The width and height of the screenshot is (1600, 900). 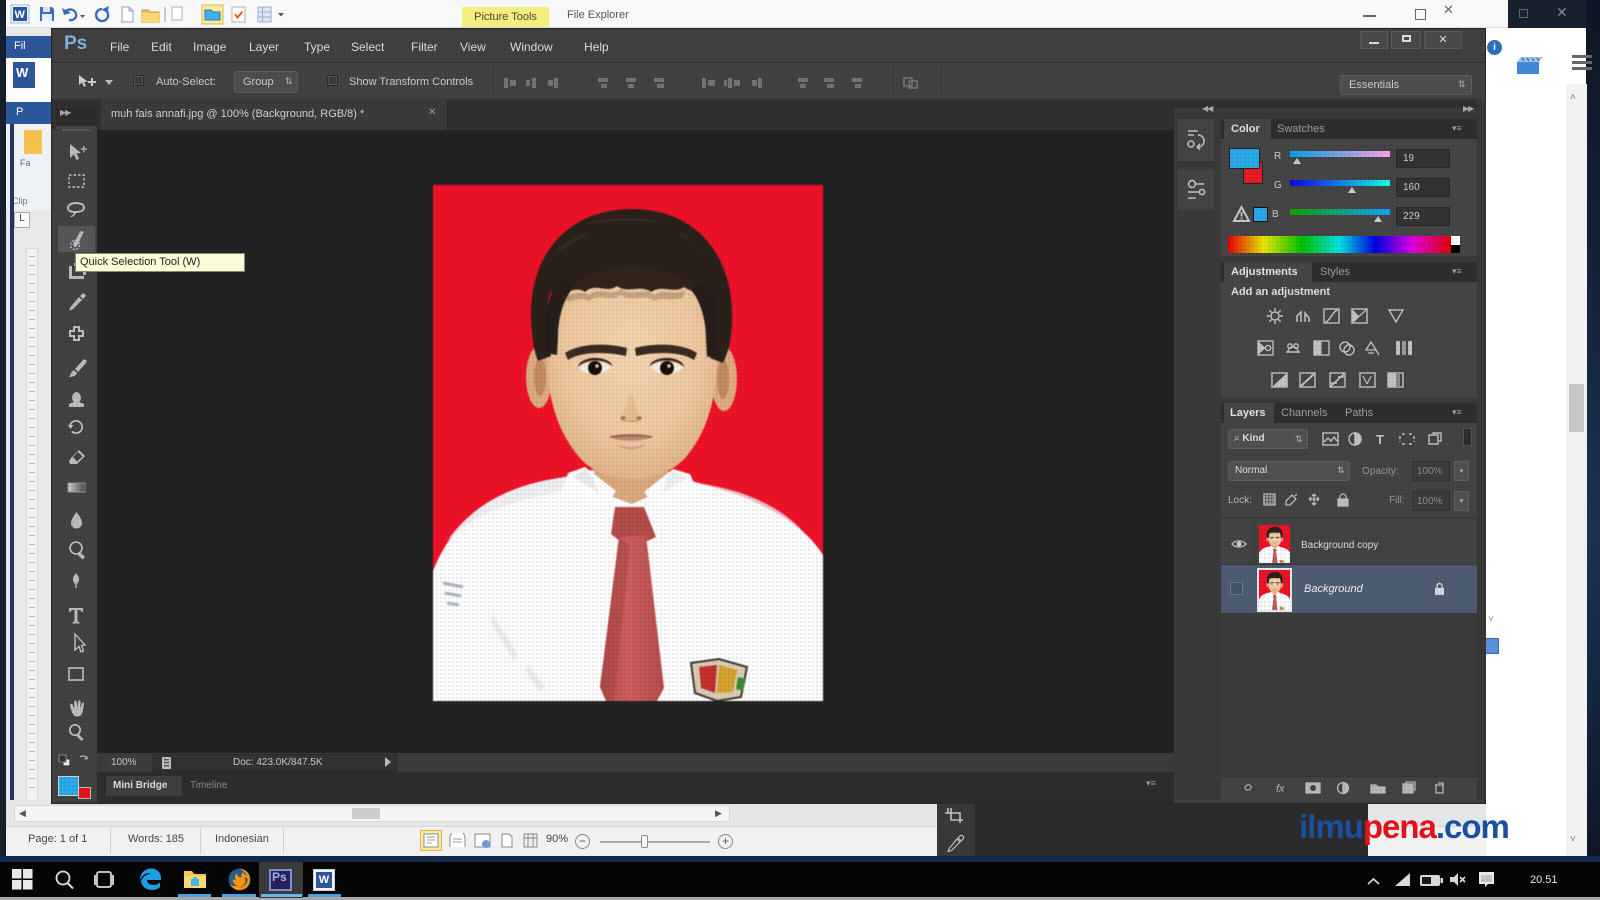 What do you see at coordinates (20, 15) in the screenshot?
I see `svg-text: W` at bounding box center [20, 15].